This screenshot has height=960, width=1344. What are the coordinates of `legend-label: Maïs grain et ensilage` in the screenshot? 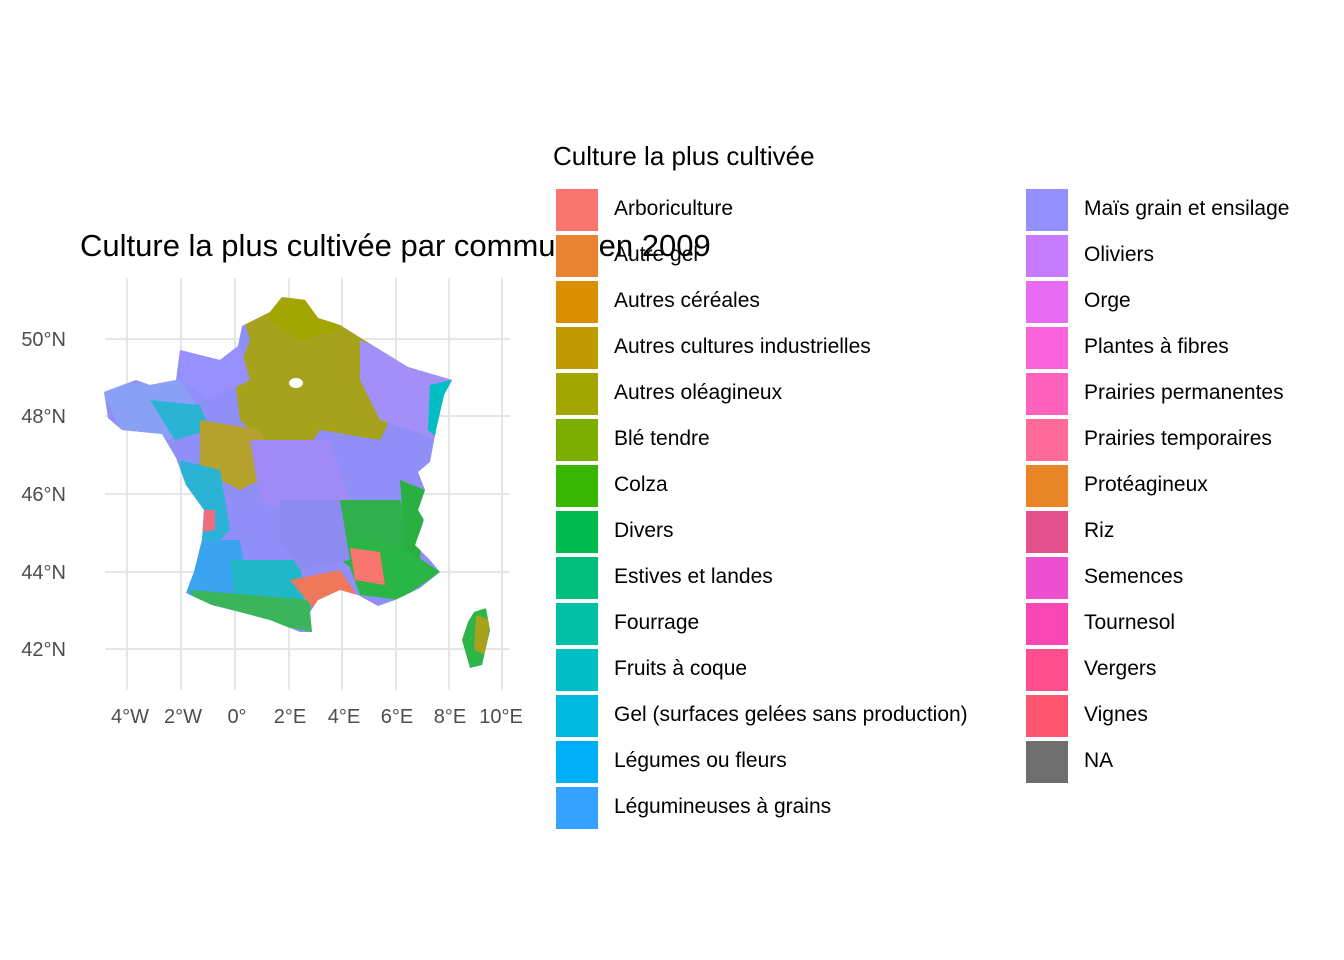 It's located at (1187, 208).